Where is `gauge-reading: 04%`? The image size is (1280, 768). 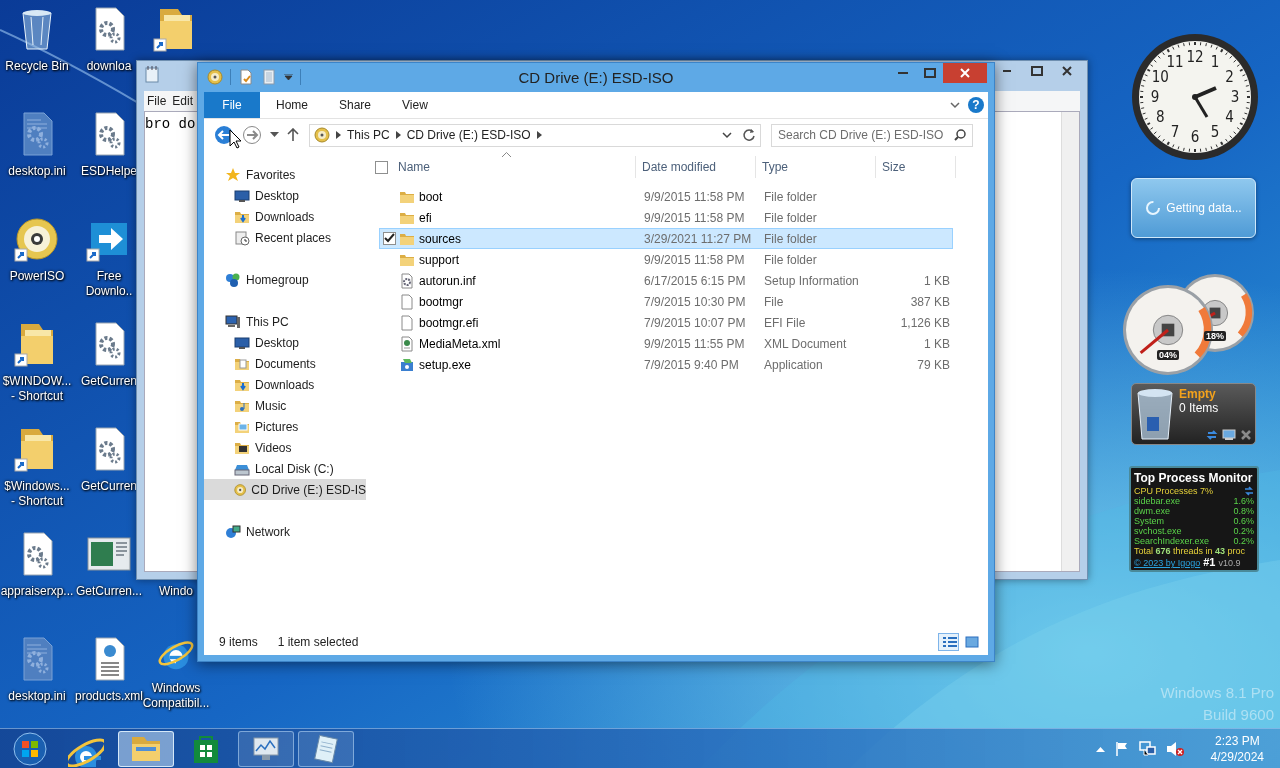
gauge-reading: 04% is located at coordinates (1168, 355).